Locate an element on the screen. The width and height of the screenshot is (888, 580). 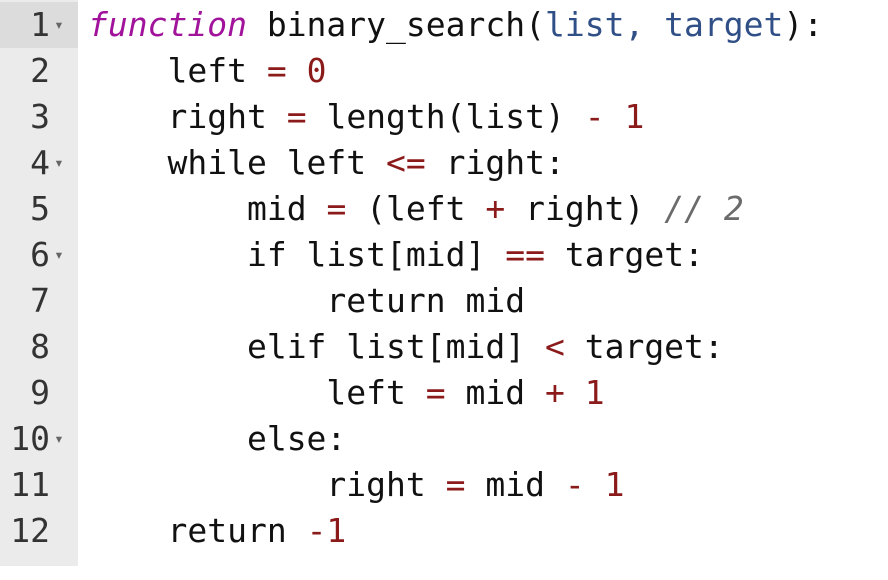
line-number: 11 is located at coordinates (30, 484).